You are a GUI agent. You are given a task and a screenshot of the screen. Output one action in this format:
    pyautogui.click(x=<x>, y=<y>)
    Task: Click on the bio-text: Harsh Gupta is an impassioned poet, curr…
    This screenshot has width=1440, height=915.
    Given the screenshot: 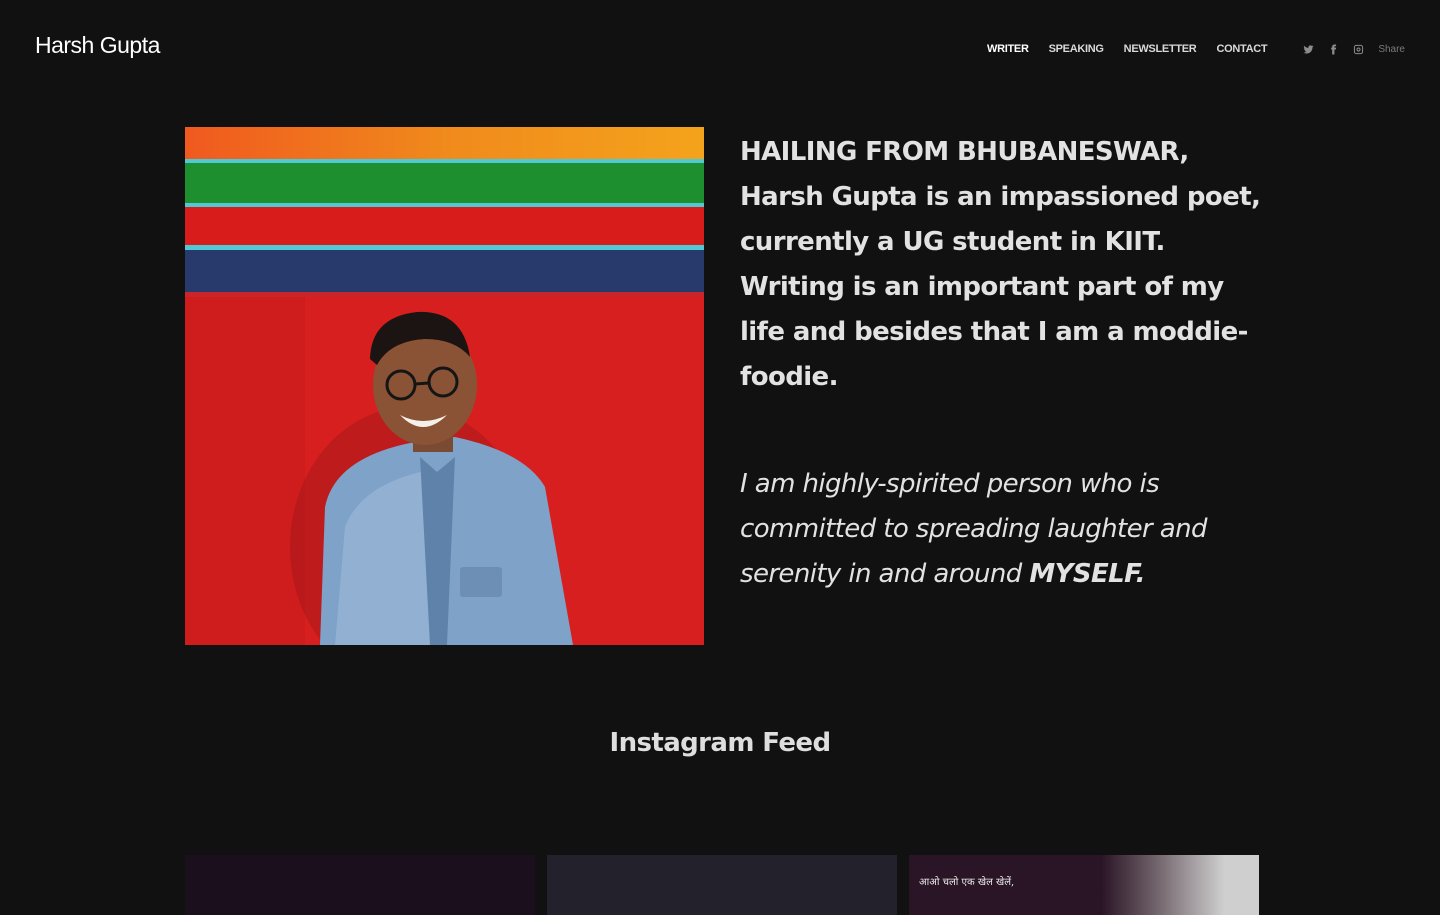 What is the action you would take?
    pyautogui.click(x=1000, y=287)
    